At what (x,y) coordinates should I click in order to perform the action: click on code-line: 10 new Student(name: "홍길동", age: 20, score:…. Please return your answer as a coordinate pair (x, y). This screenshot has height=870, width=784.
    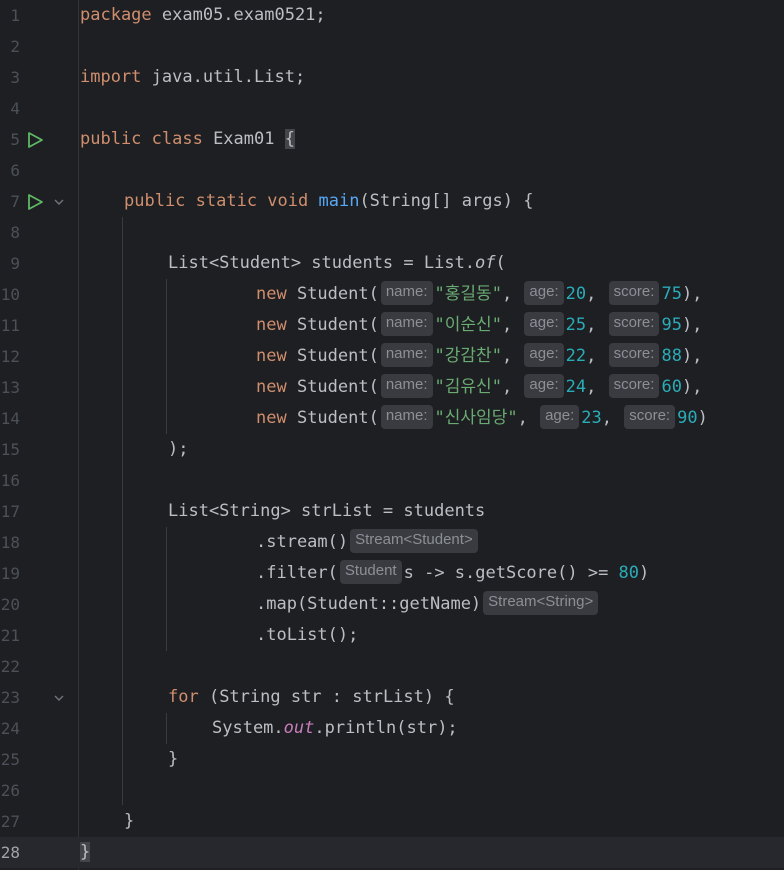
    Looking at the image, I should click on (392, 294).